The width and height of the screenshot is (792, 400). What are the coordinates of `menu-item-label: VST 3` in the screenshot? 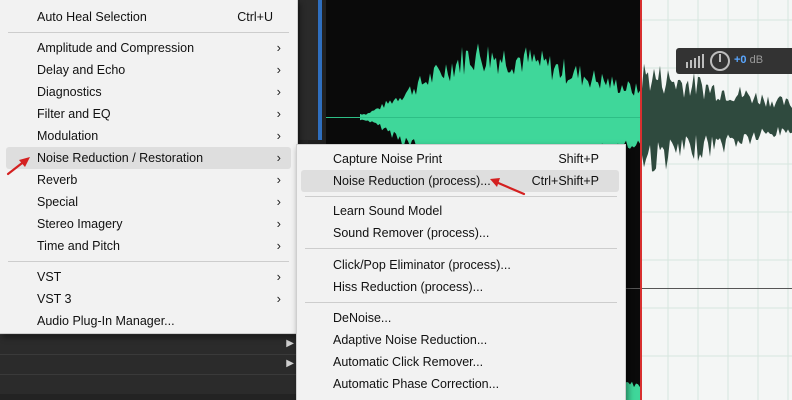 It's located at (54, 299).